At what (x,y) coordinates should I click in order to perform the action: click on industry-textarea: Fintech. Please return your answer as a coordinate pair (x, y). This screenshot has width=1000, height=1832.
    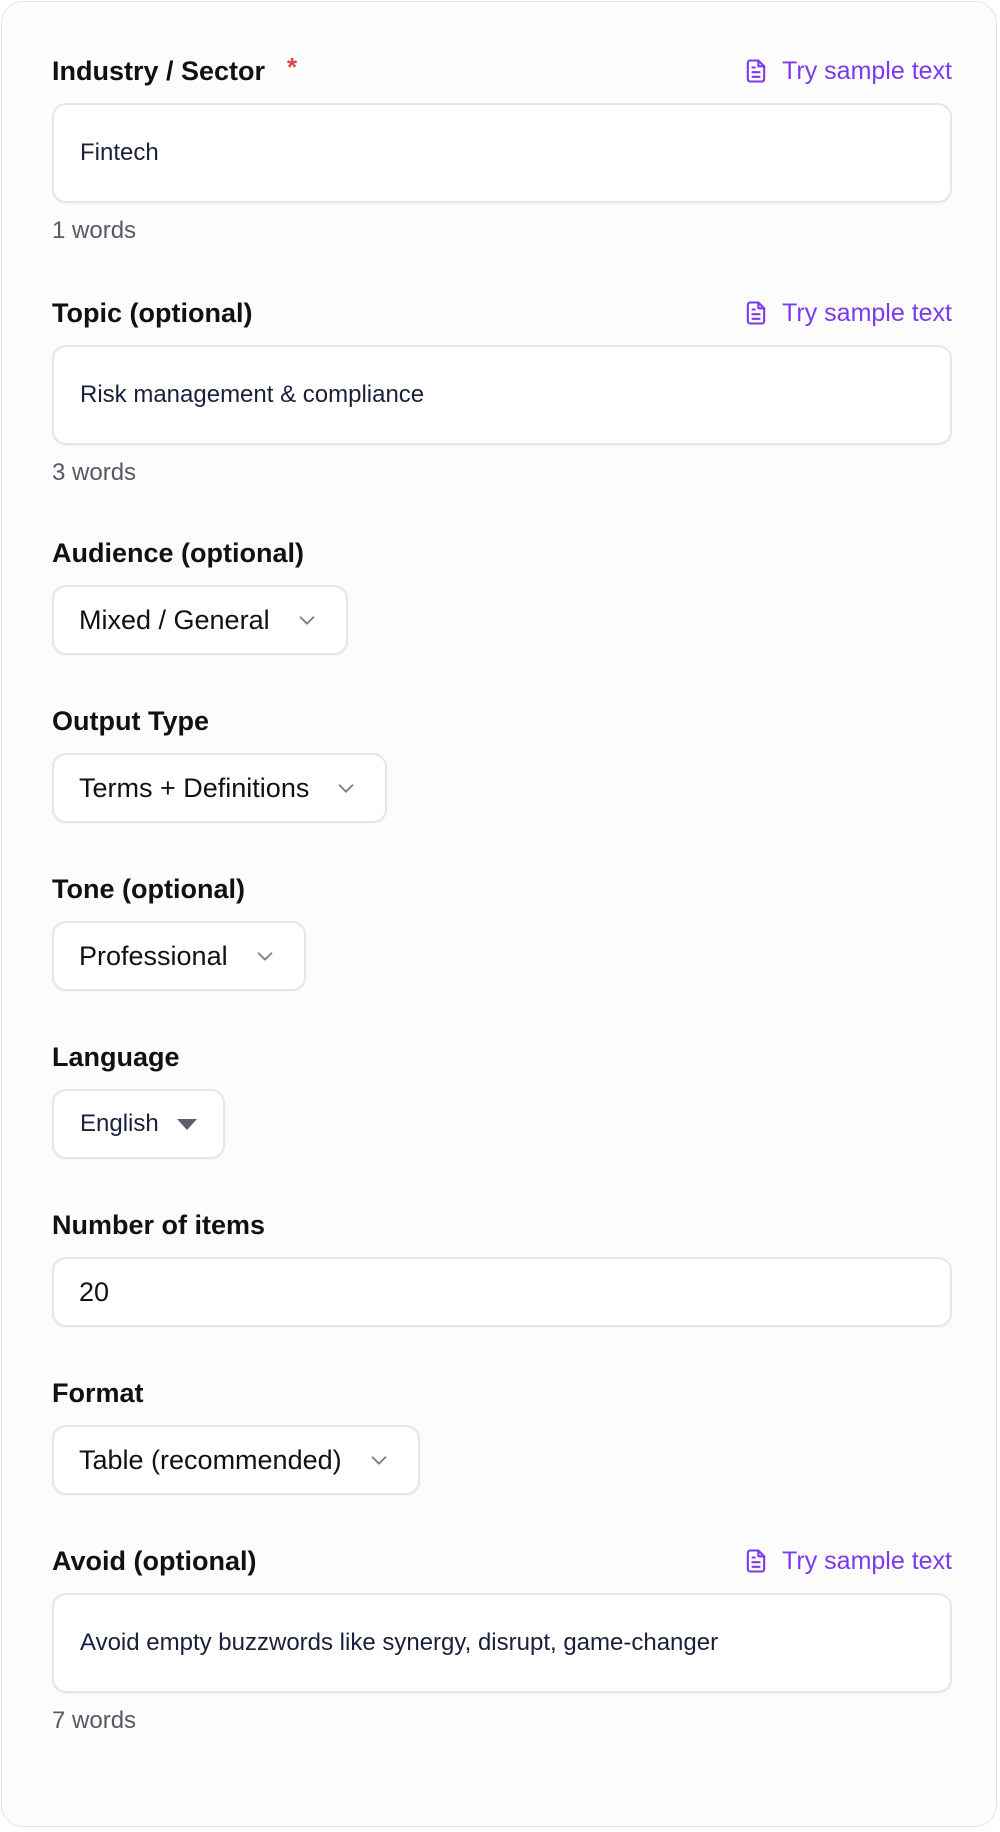
    Looking at the image, I should click on (502, 153).